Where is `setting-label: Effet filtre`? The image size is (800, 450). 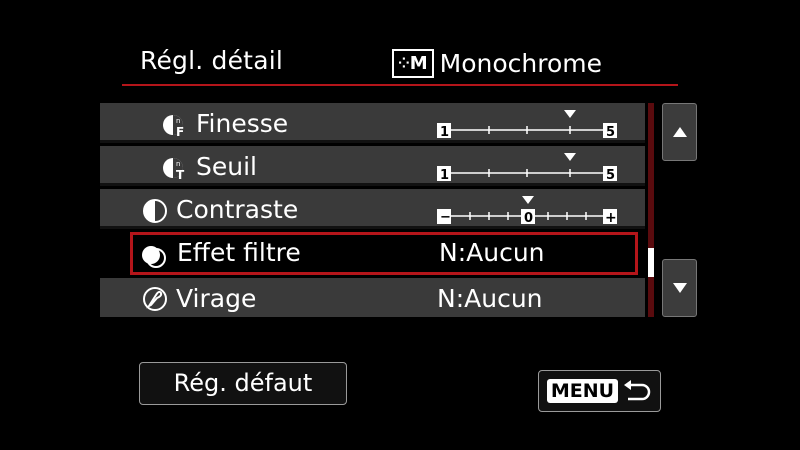
setting-label: Effet filtre is located at coordinates (239, 252).